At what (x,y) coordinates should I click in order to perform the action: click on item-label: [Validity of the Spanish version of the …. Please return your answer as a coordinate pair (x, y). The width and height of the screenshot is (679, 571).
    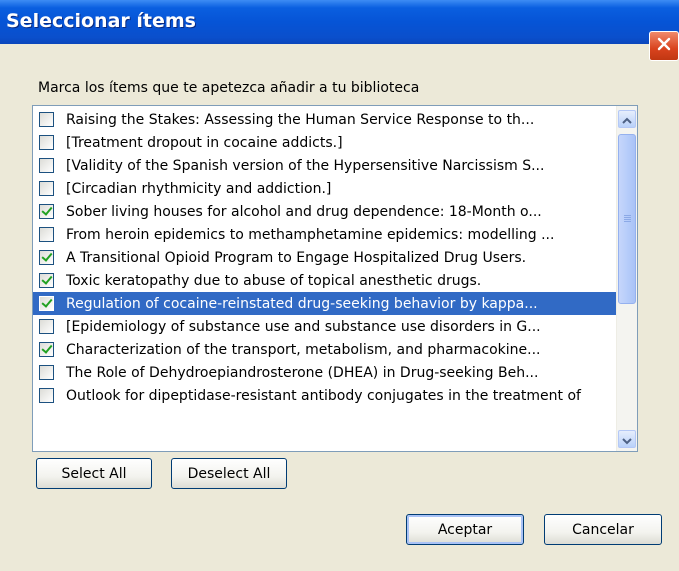
    Looking at the image, I should click on (305, 165).